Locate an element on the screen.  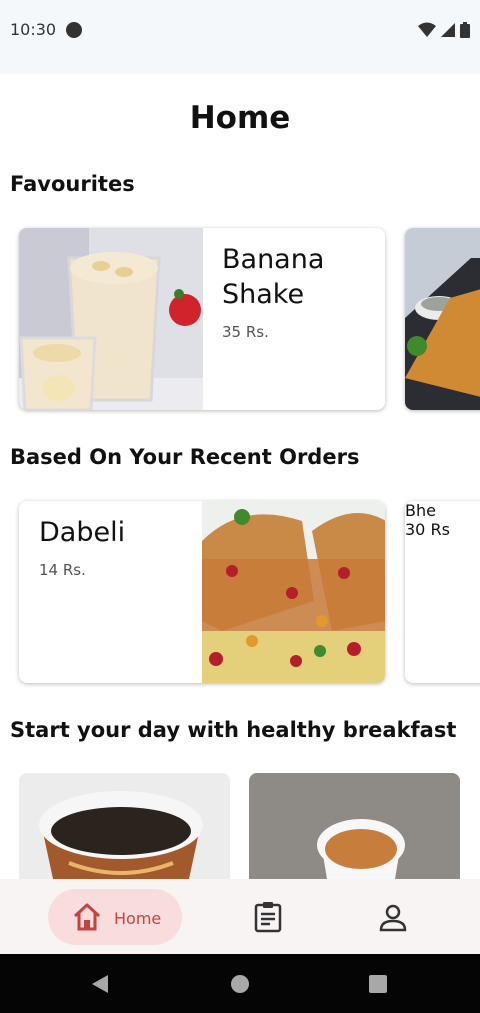
home-circle-icon is located at coordinates (240, 984).